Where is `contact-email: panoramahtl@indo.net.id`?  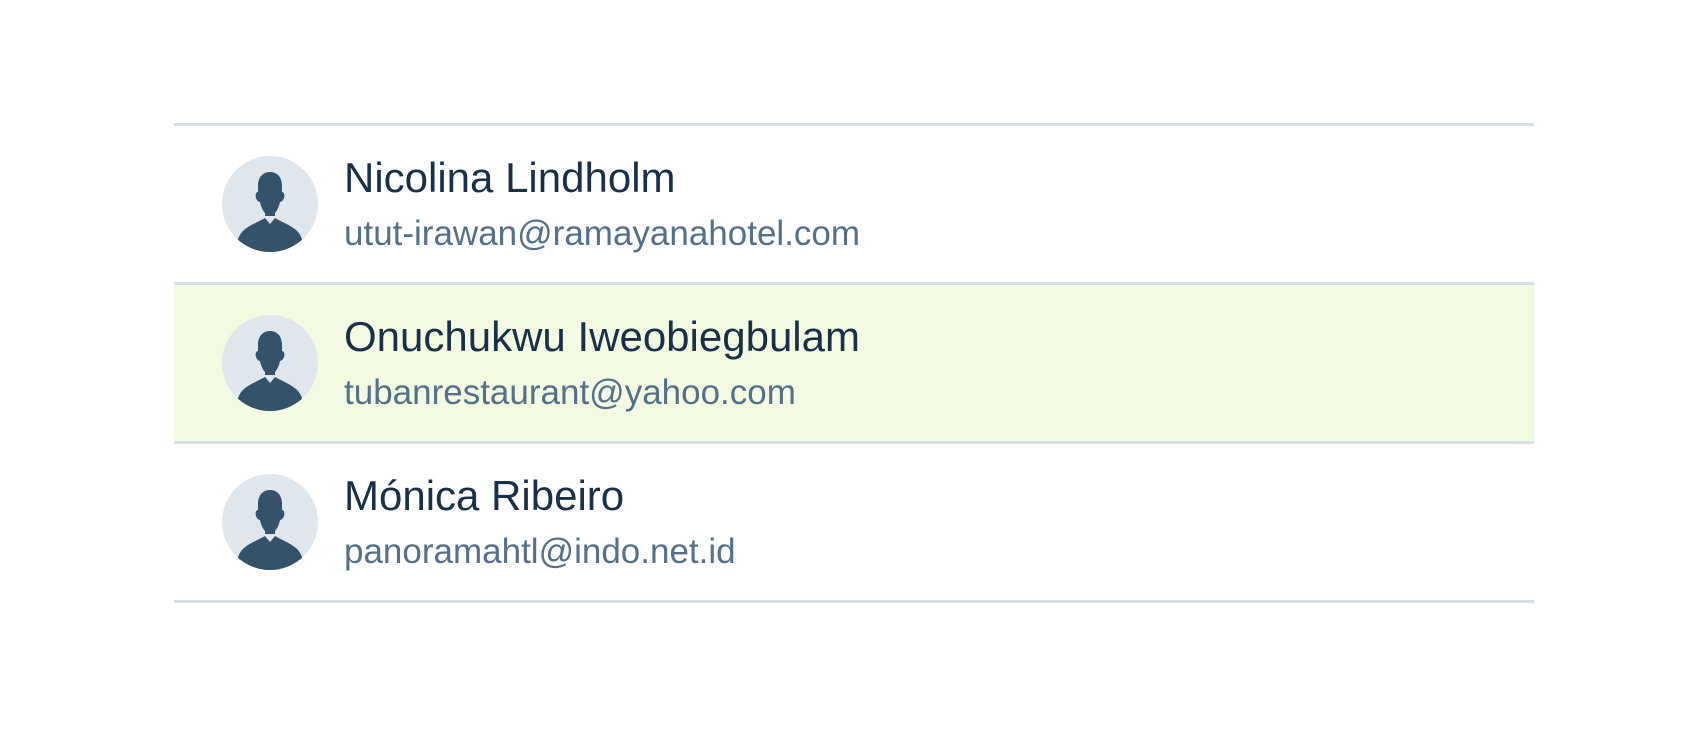
contact-email: panoramahtl@indo.net.id is located at coordinates (540, 551).